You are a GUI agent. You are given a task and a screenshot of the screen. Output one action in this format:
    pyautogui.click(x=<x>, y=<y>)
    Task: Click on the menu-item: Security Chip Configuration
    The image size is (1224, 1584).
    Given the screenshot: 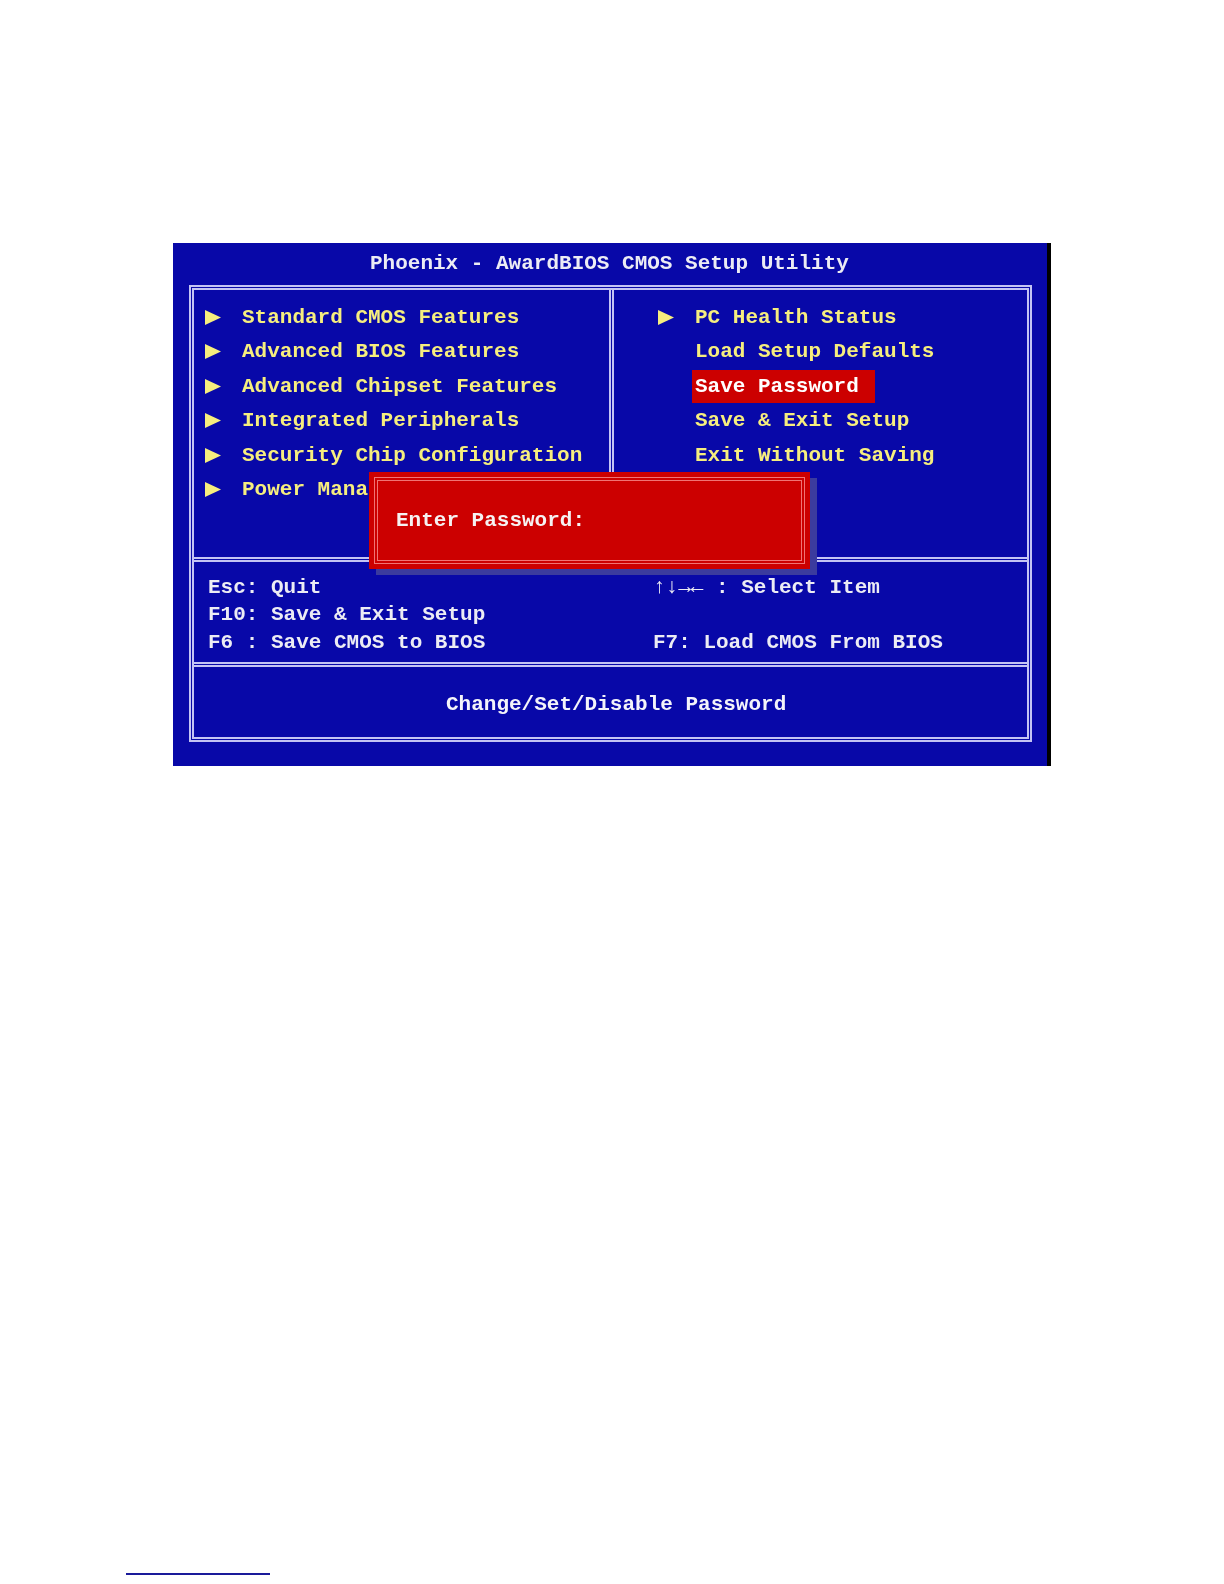 What is the action you would take?
    pyautogui.click(x=411, y=455)
    